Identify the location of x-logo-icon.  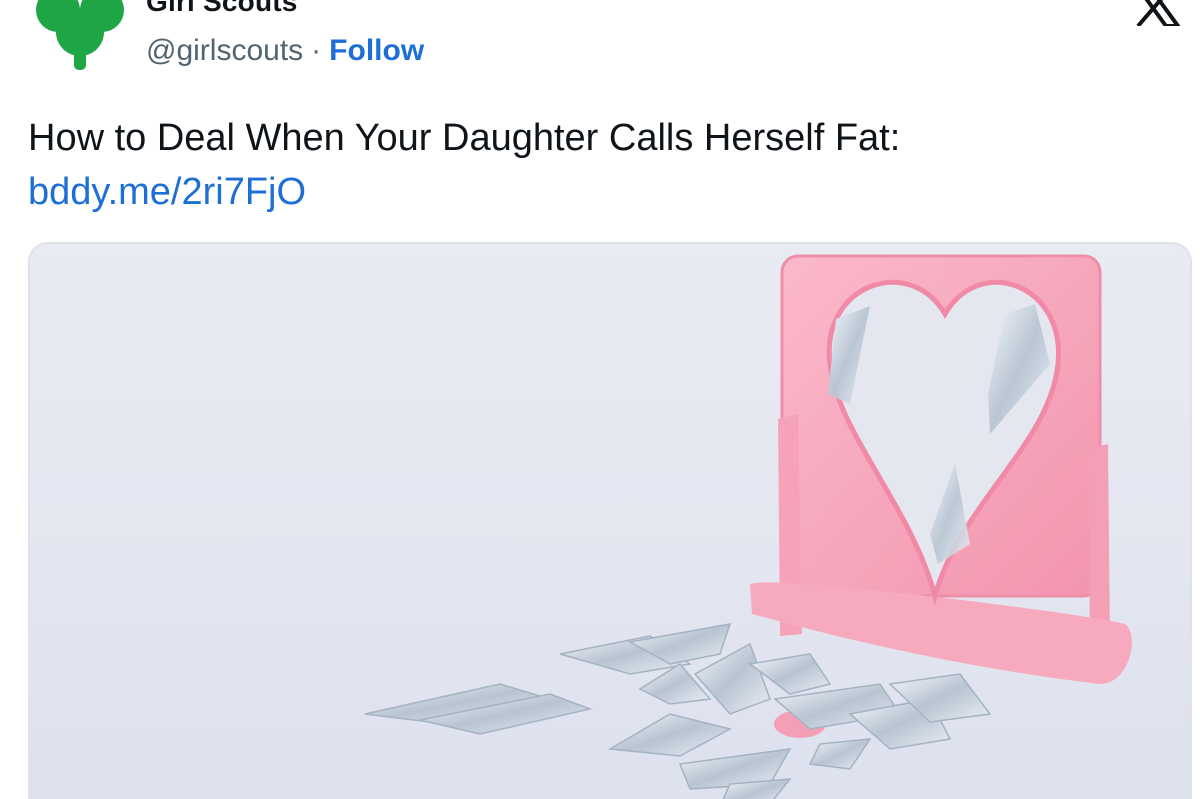
(1156, 13).